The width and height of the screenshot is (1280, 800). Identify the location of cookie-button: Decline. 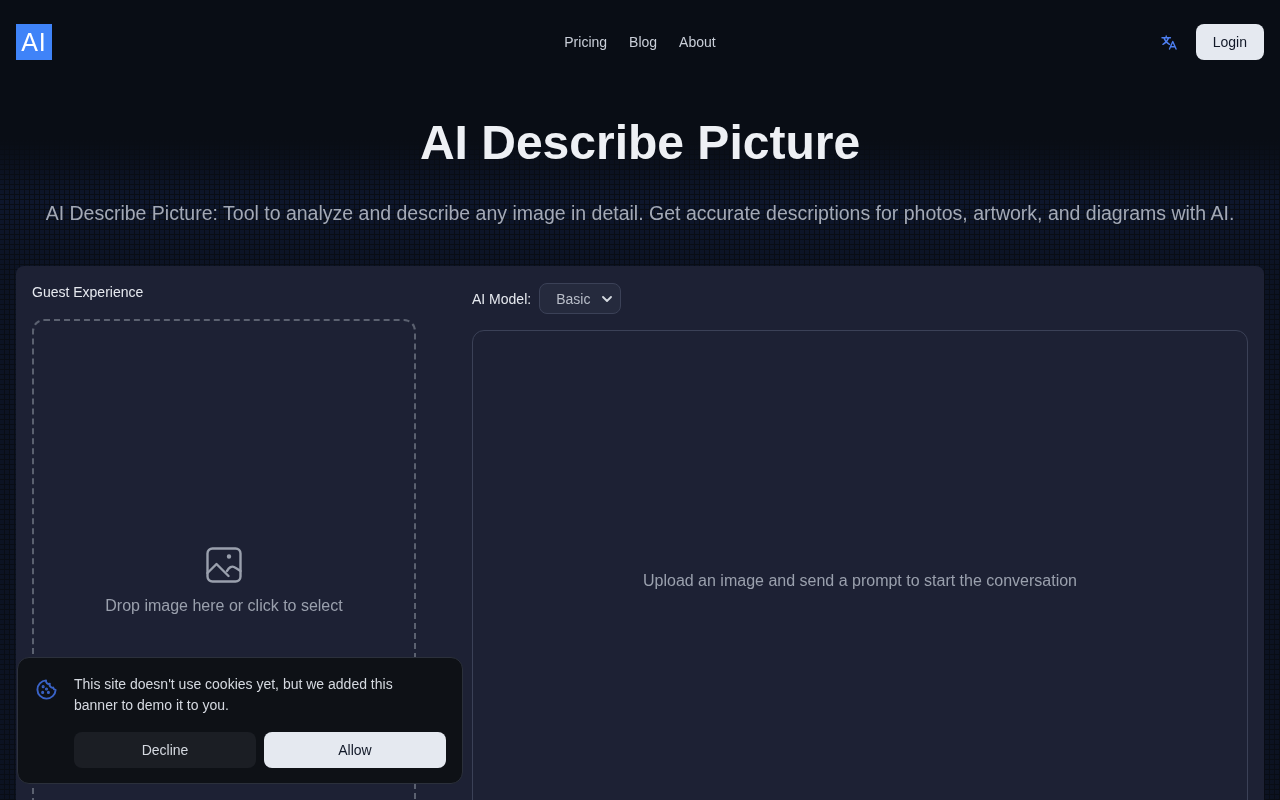
(165, 750).